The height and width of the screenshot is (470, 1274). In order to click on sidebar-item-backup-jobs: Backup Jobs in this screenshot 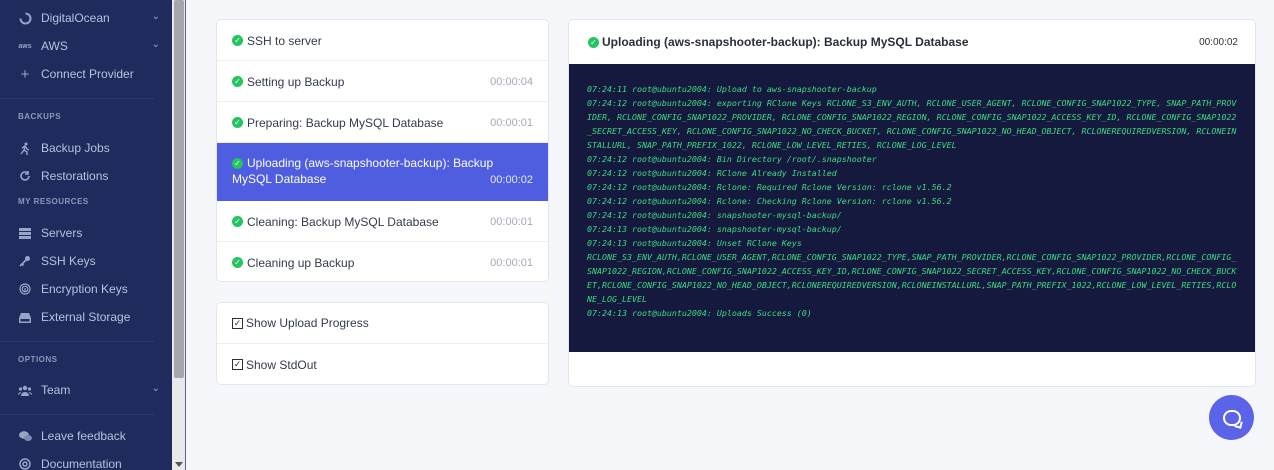, I will do `click(88, 148)`.